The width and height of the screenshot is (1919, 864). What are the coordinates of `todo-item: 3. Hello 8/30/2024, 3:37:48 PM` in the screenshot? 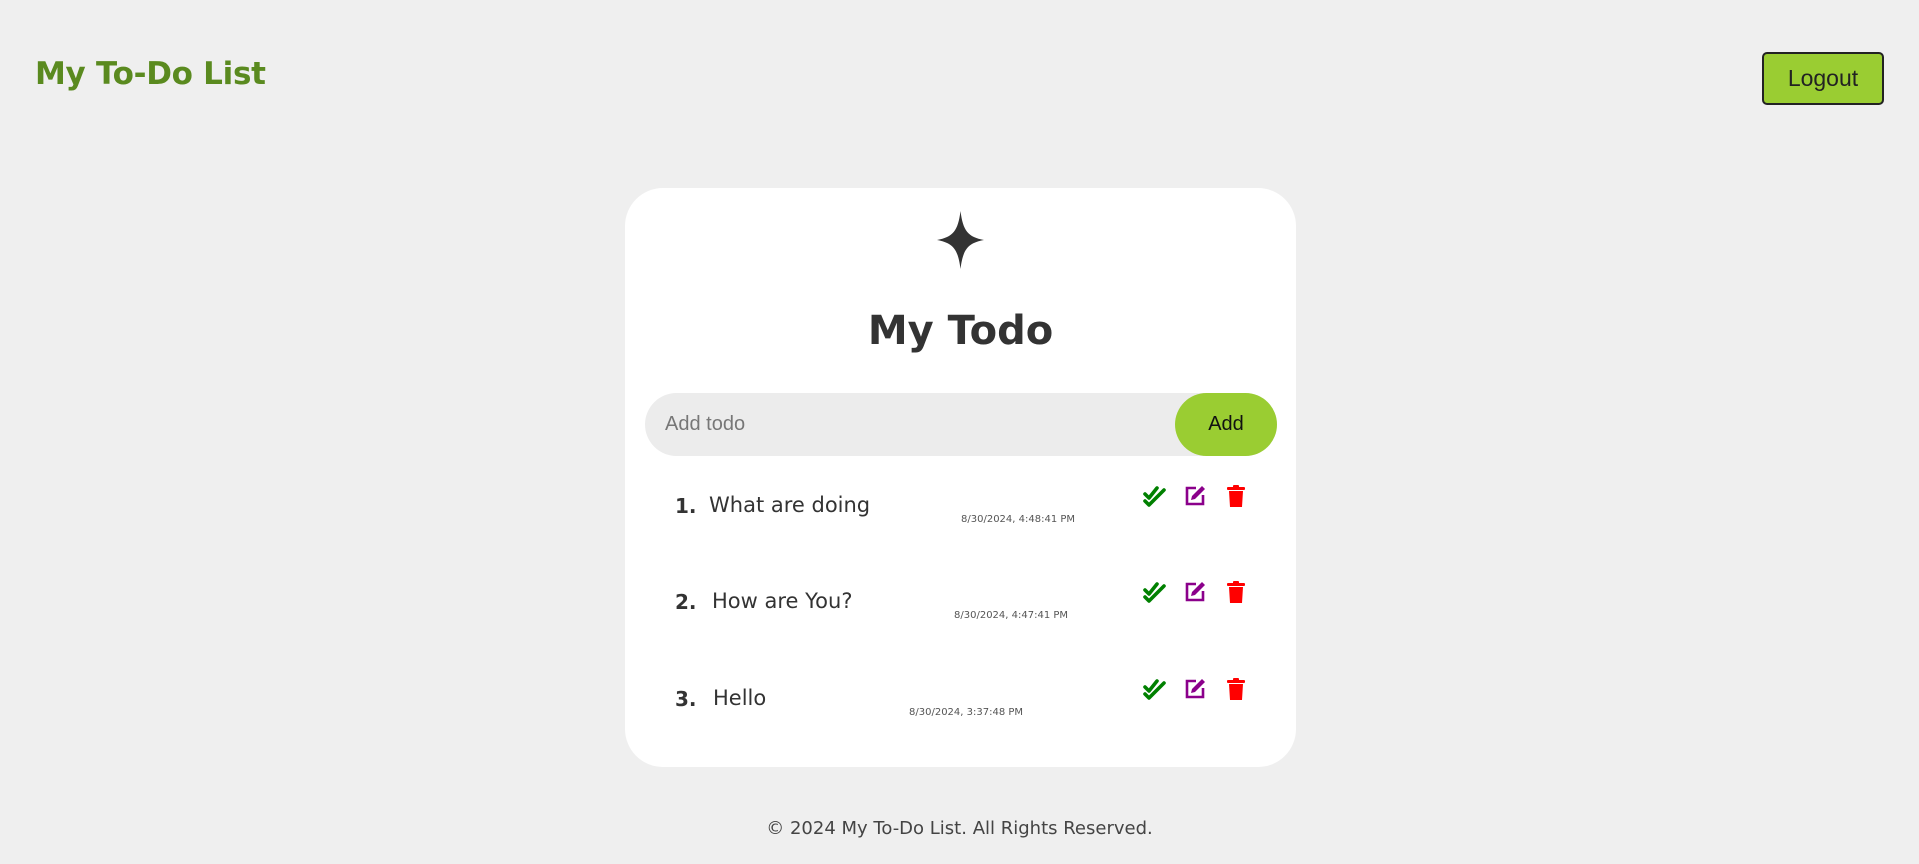 It's located at (960, 702).